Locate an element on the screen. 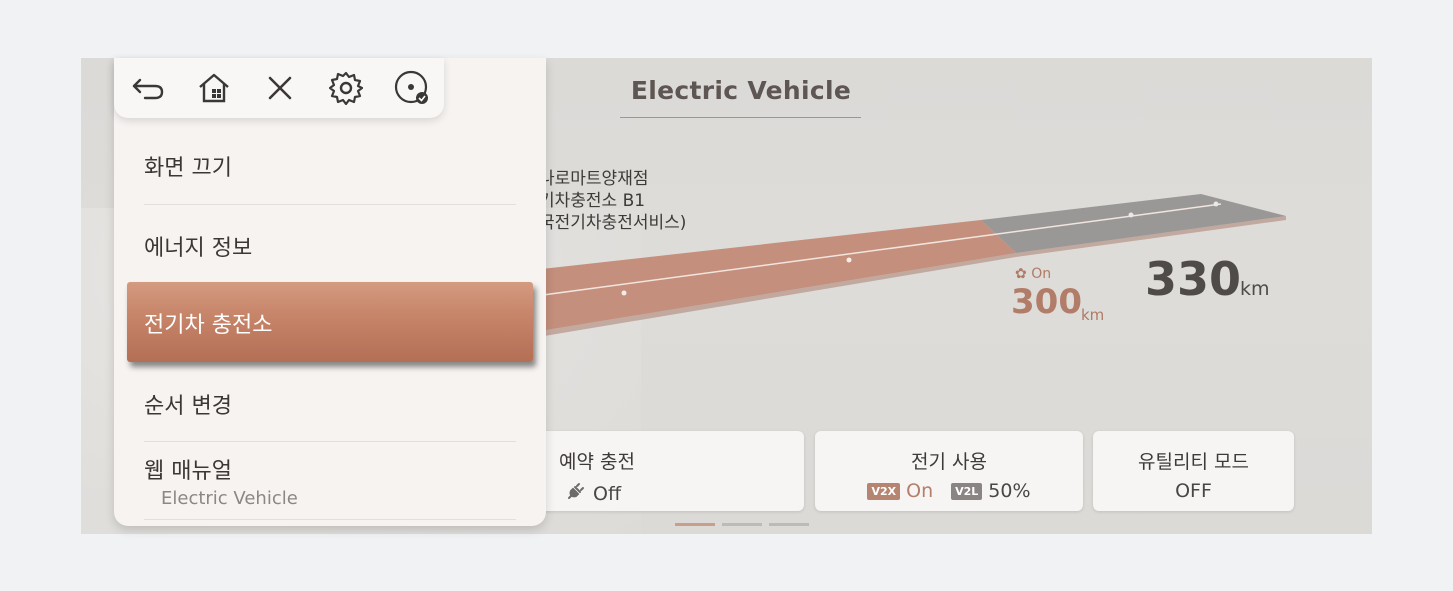 The image size is (1453, 591). utility-mode-tile: 유틸리티 모드 OFF is located at coordinates (1193, 471).